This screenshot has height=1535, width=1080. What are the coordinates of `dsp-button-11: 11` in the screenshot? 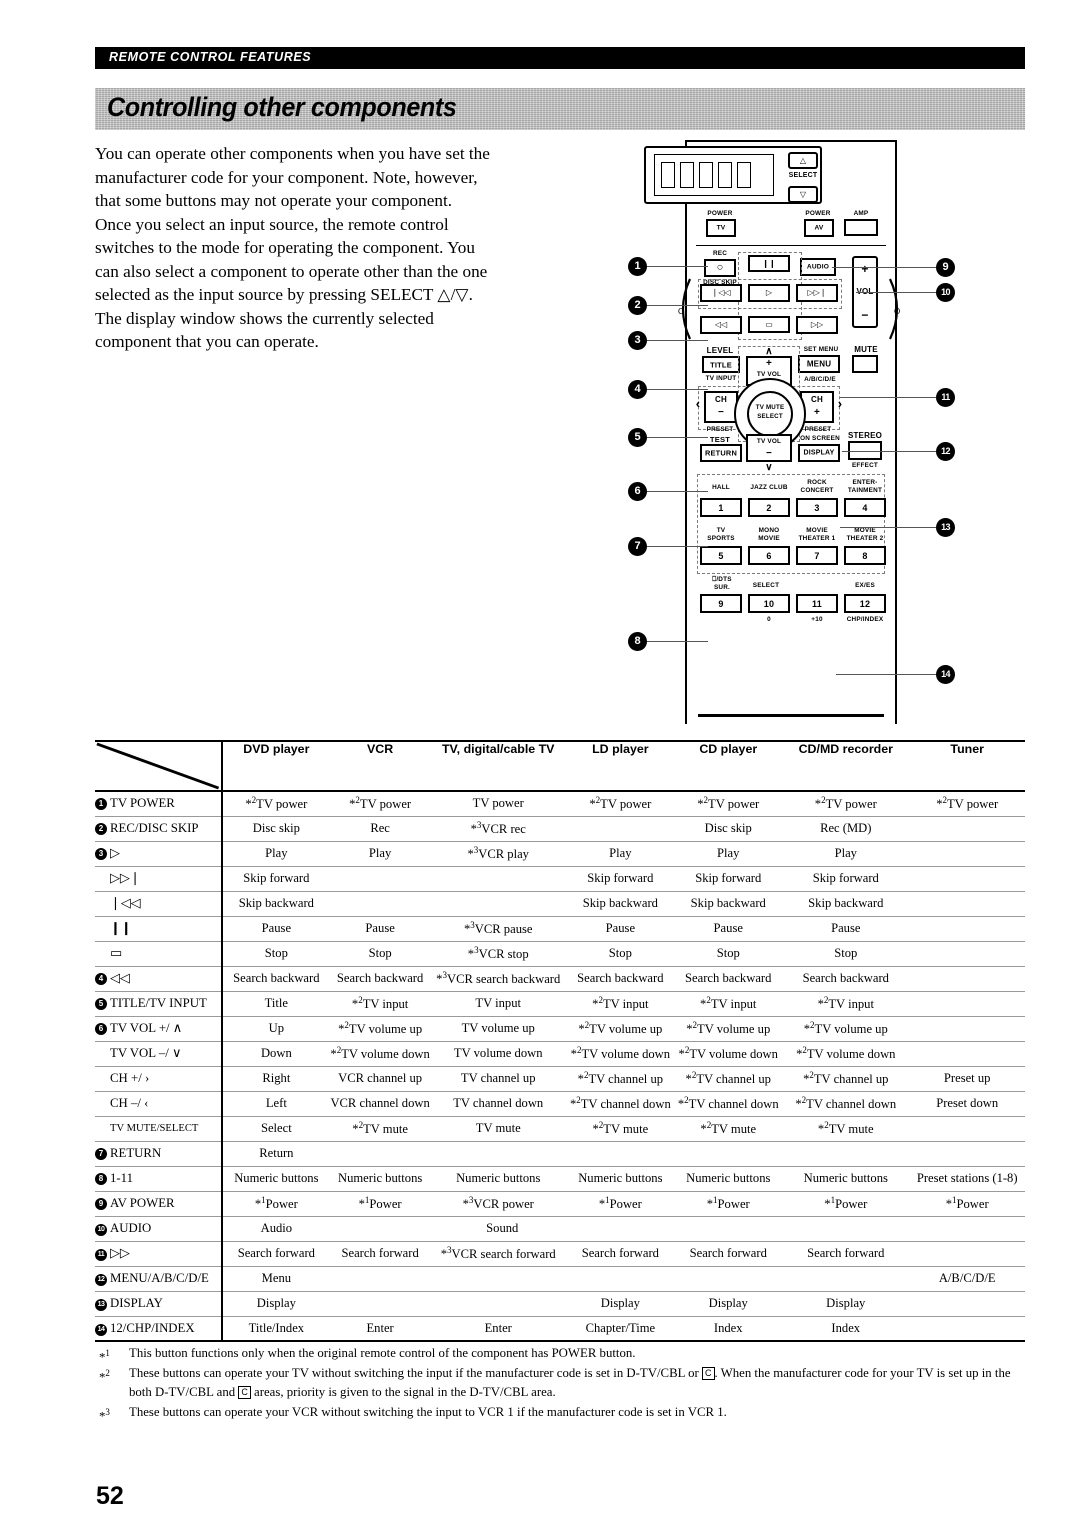 It's located at (817, 603).